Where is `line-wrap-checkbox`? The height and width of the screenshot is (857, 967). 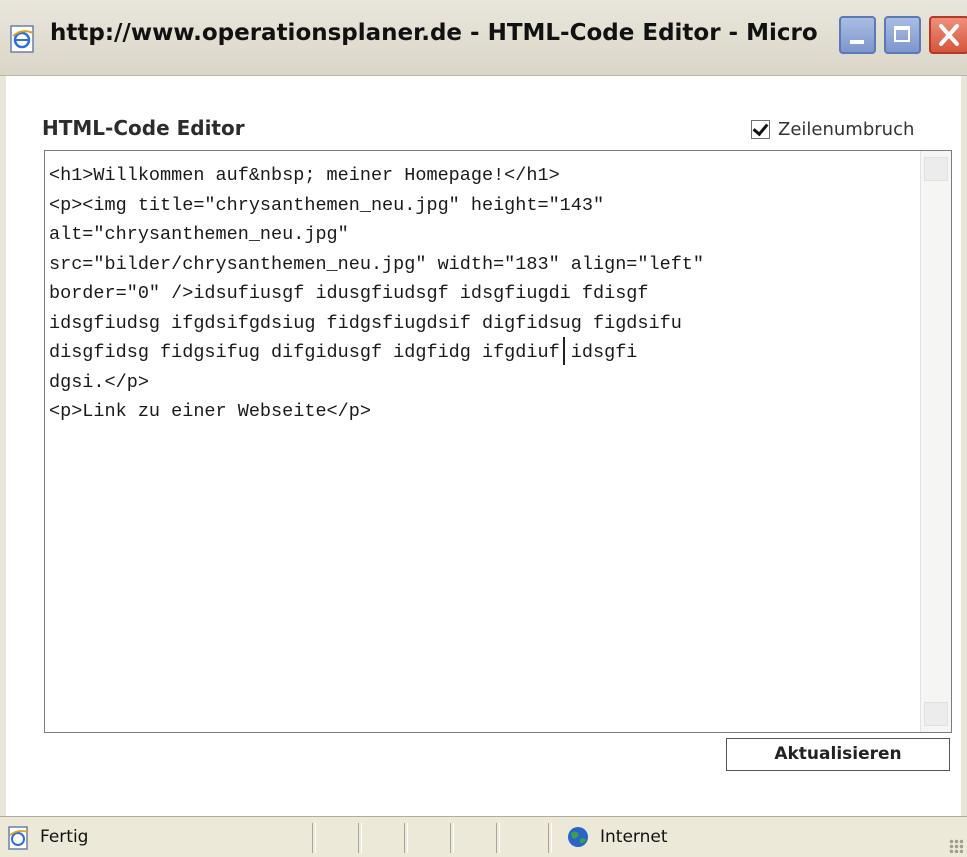
line-wrap-checkbox is located at coordinates (760, 129).